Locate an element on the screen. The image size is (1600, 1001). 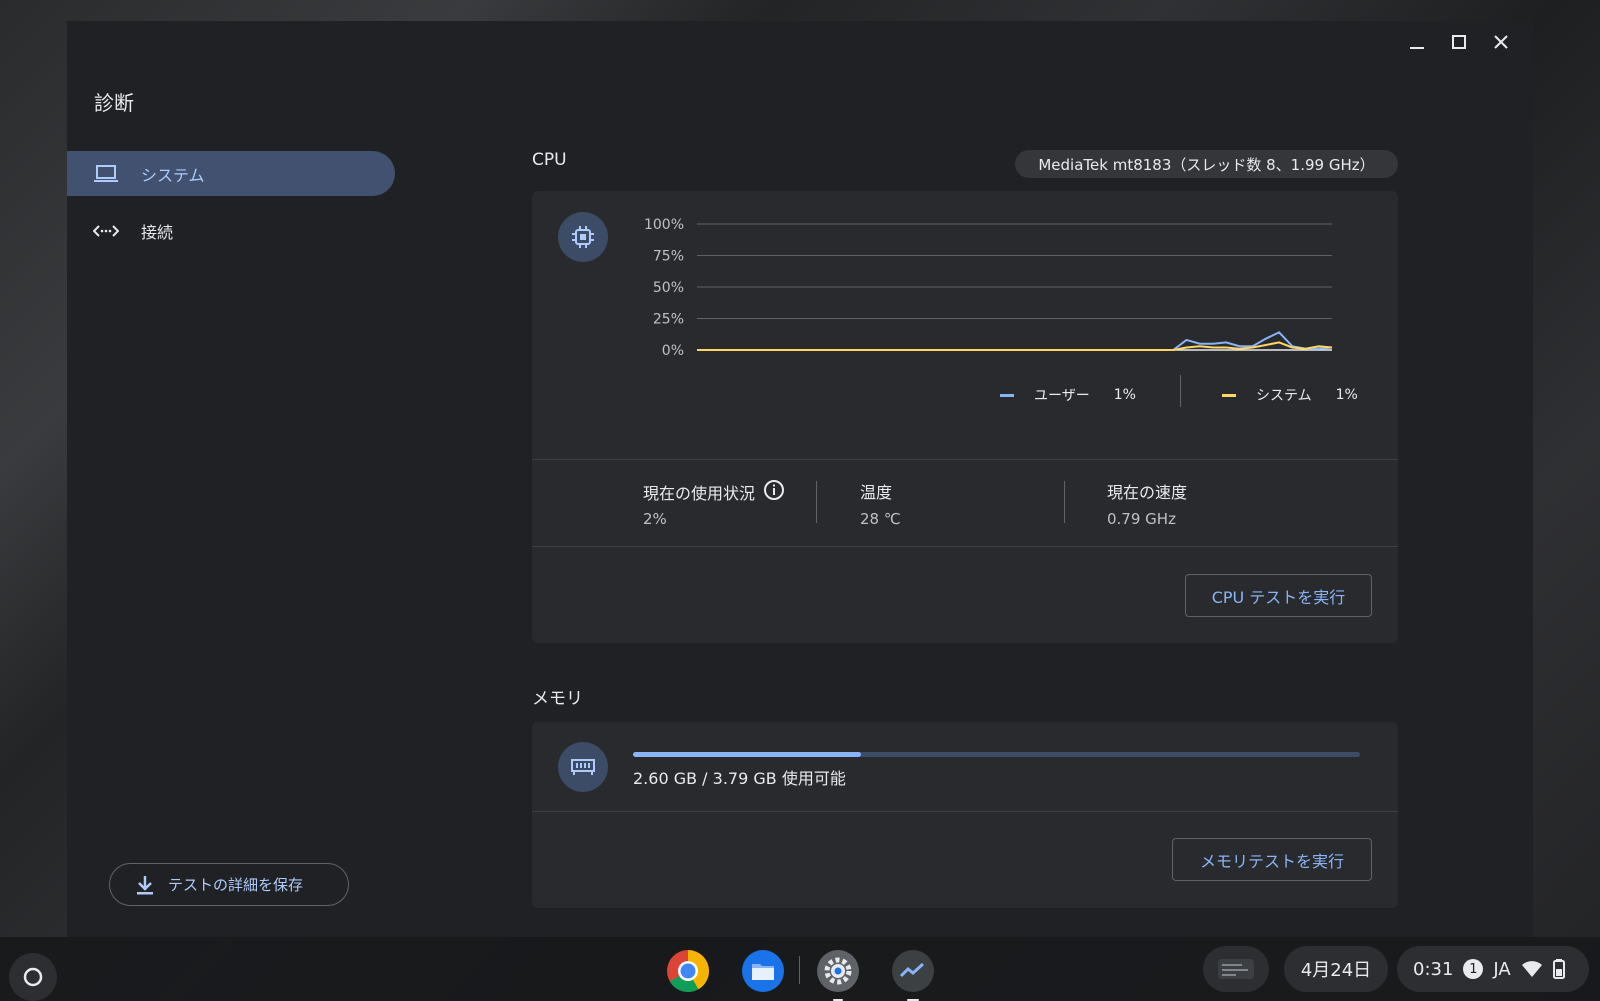
date-tray: 4月24日 is located at coordinates (1336, 969).